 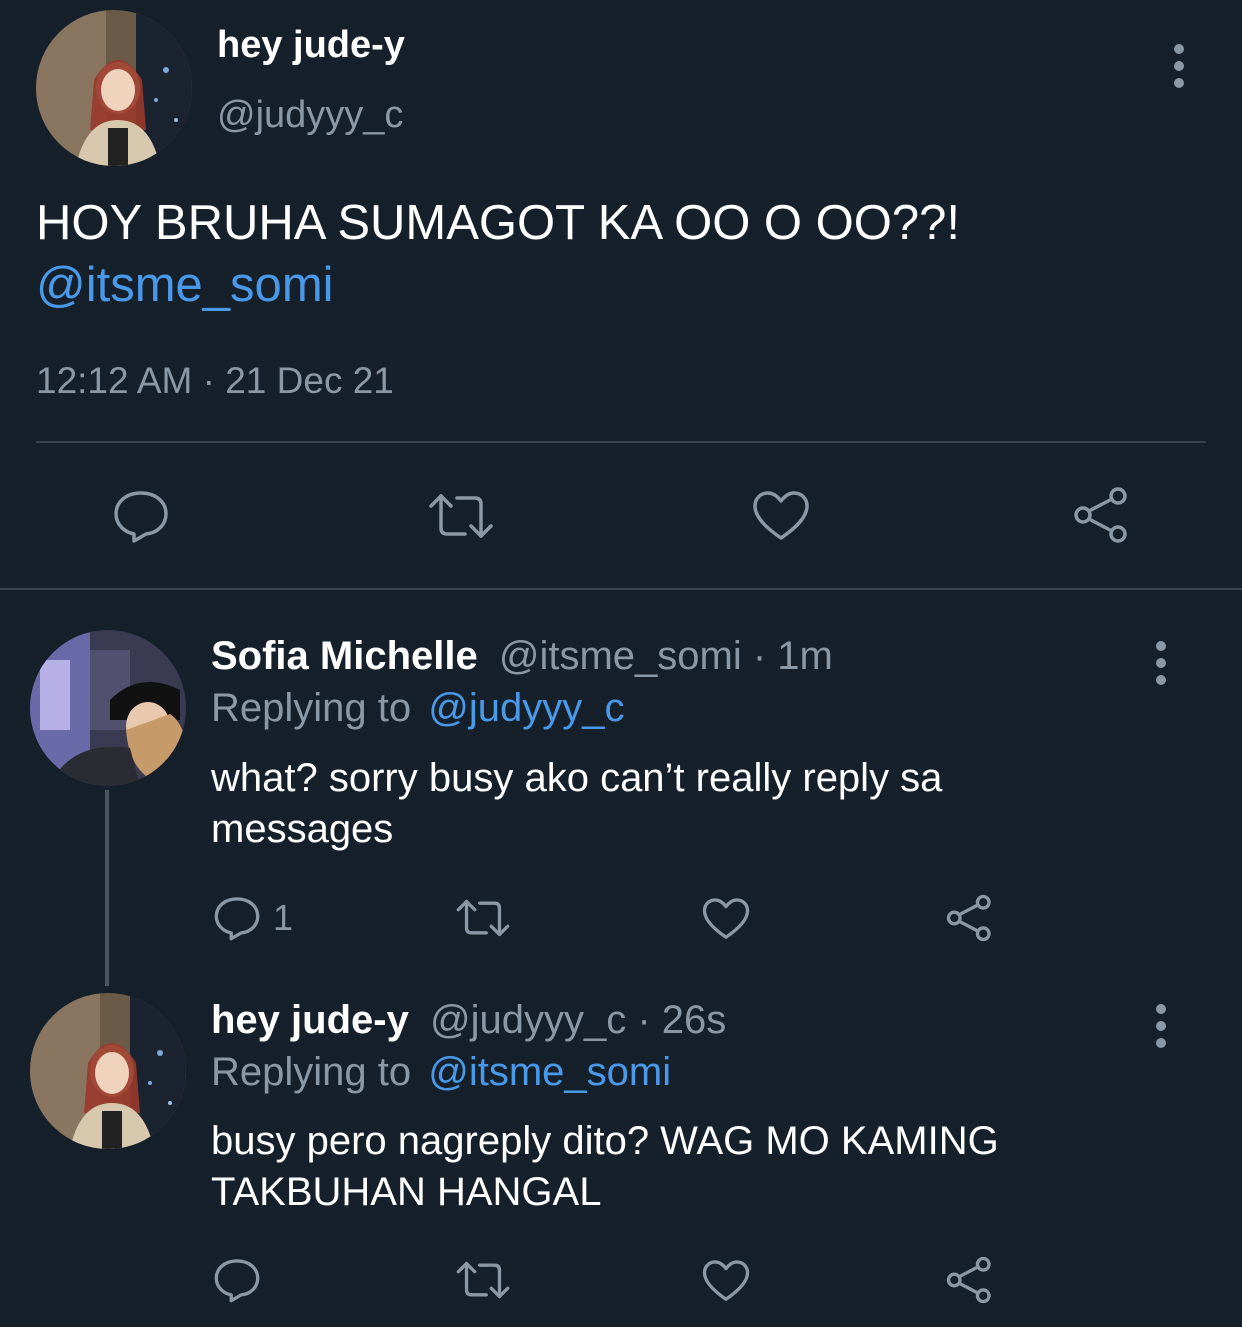 What do you see at coordinates (406, 1192) in the screenshot?
I see `reply-2-text-line2: TAKBUHAN HANGAL` at bounding box center [406, 1192].